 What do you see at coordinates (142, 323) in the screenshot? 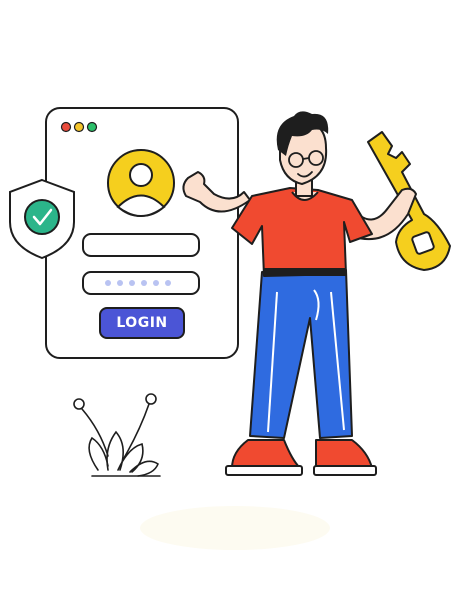
I see `login-button: LOGIN` at bounding box center [142, 323].